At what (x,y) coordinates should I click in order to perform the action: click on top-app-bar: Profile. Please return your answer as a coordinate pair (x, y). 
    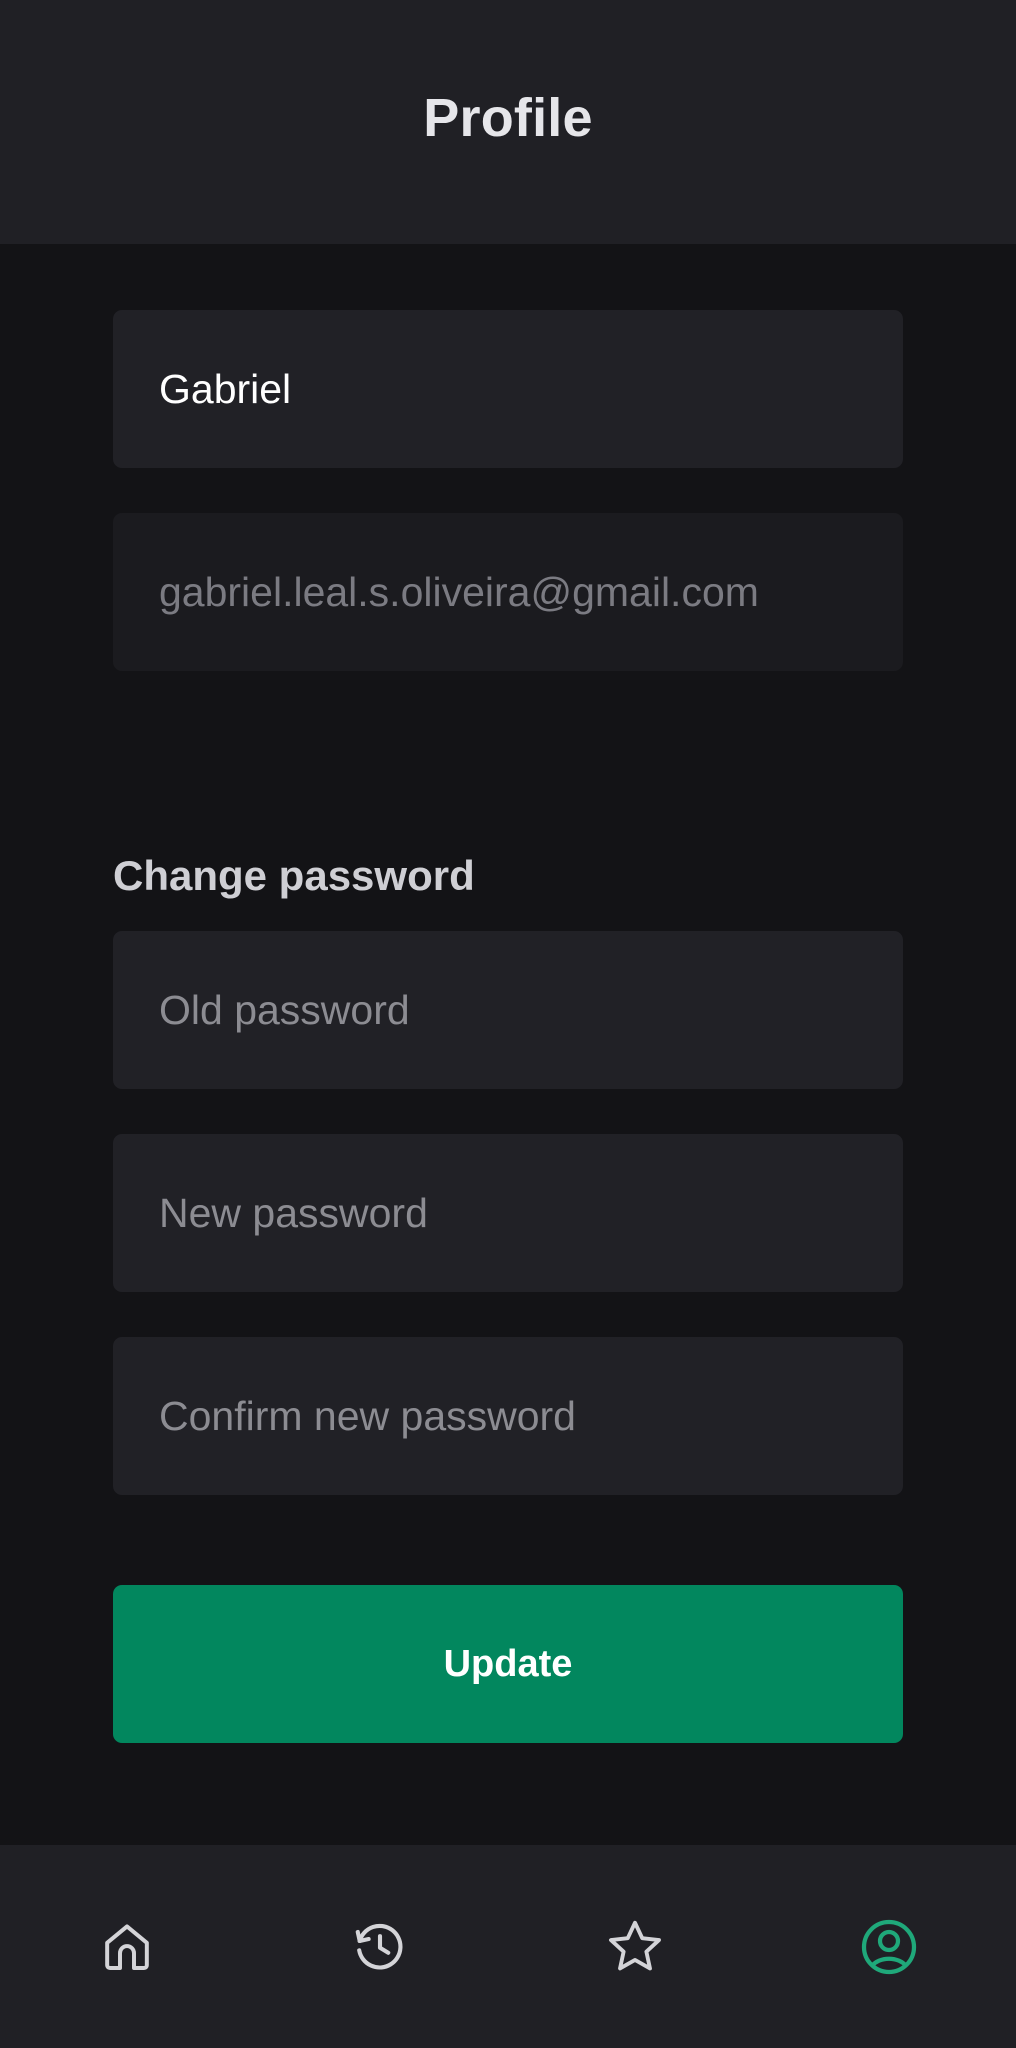
    Looking at the image, I should click on (508, 122).